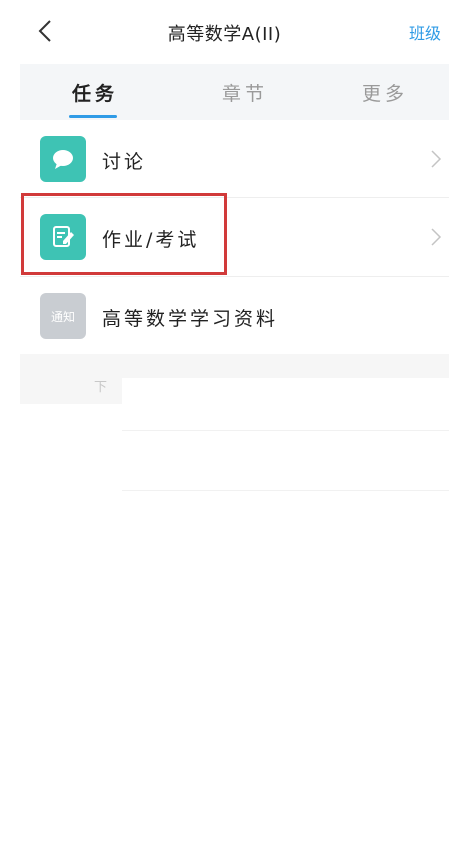 This screenshot has height=864, width=449. What do you see at coordinates (95, 92) in the screenshot?
I see `tab-tasks: 任务` at bounding box center [95, 92].